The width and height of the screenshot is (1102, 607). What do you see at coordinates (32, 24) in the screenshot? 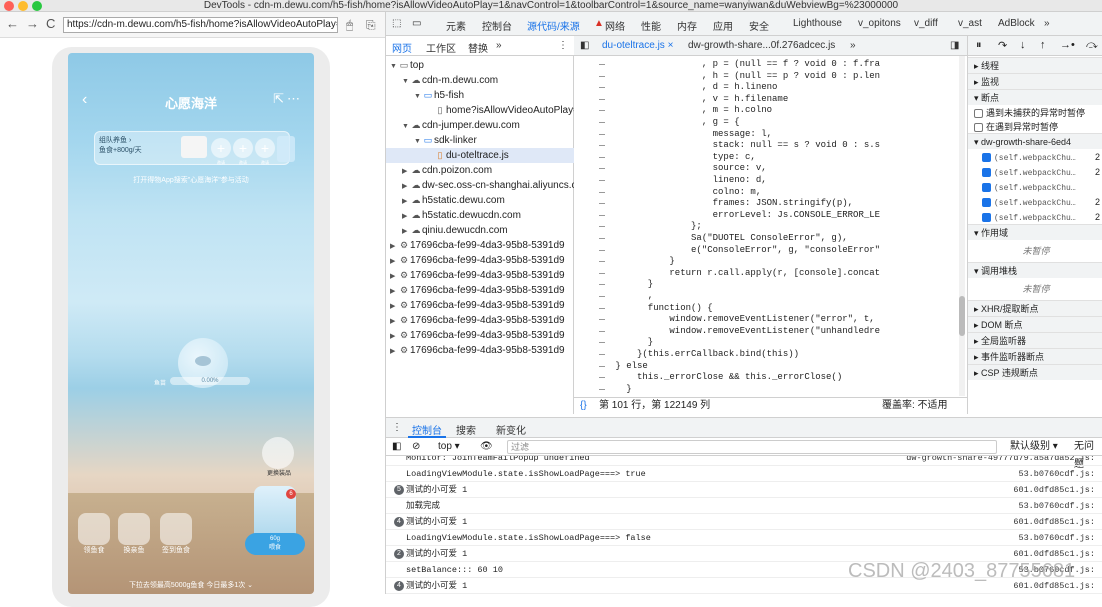
I see `forward-icon: →` at bounding box center [32, 24].